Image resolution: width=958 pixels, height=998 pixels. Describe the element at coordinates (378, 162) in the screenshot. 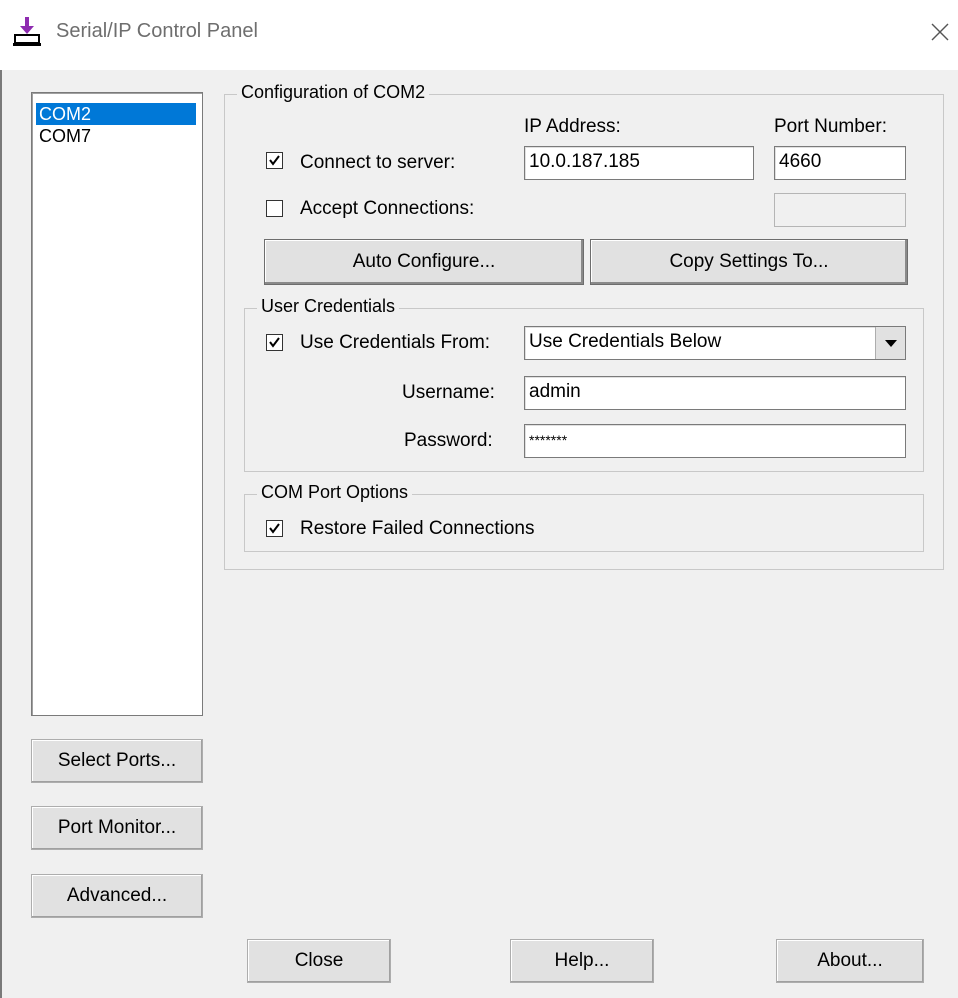

I see `connect-to-server-label: Connect to server:` at that location.